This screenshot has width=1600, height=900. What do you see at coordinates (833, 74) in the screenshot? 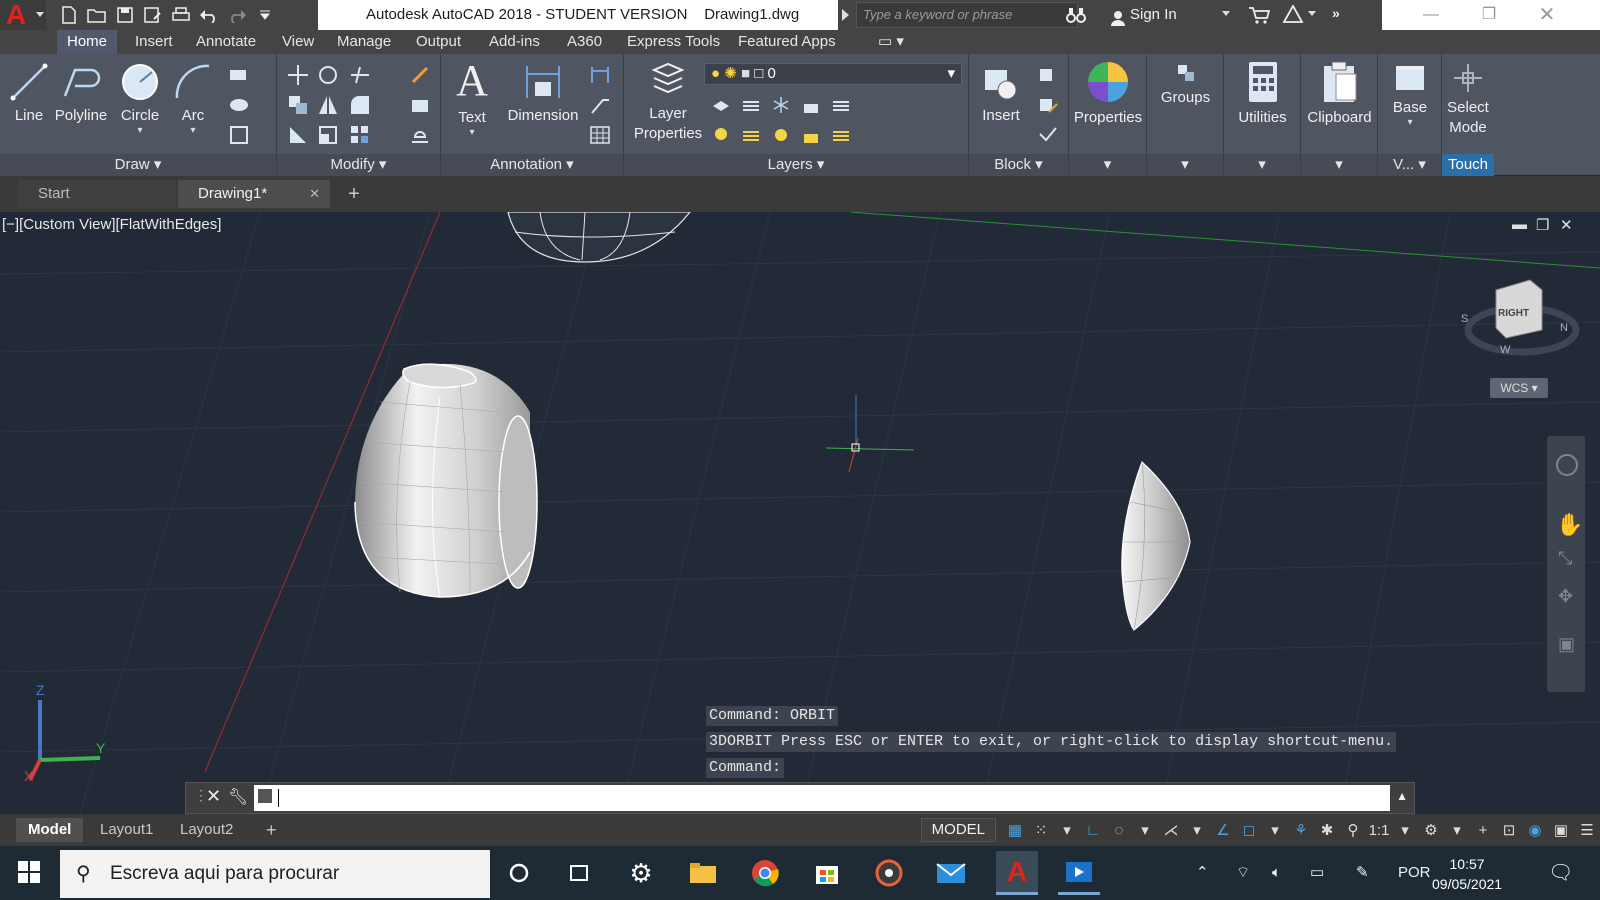
I see `layer-dropdown: ● ✺ ■ □ 0 ▾` at bounding box center [833, 74].